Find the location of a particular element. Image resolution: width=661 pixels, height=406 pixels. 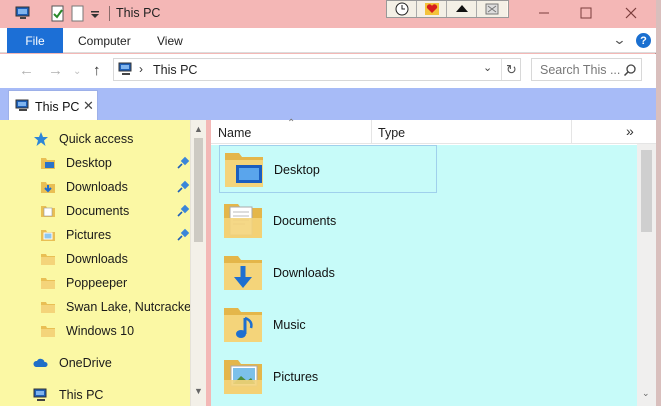

list-item: Documents is located at coordinates (328, 221).